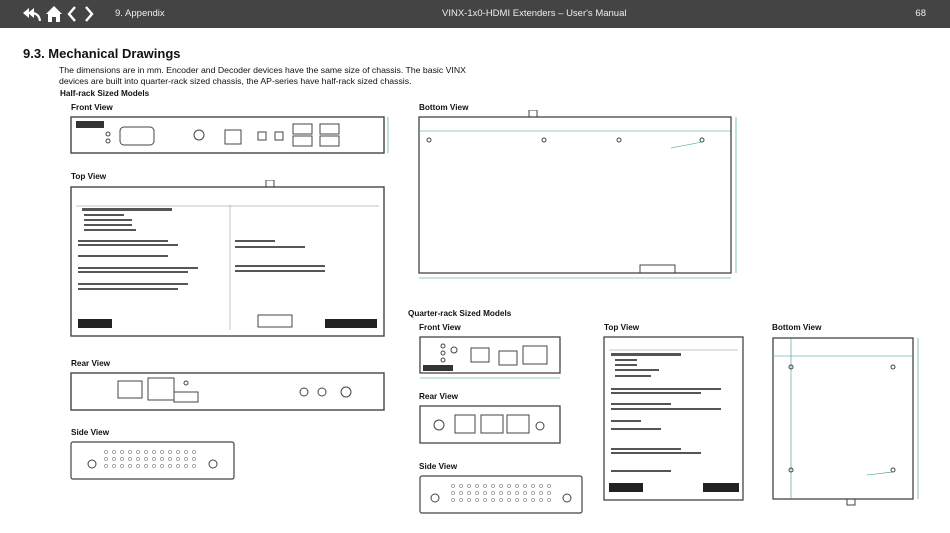  What do you see at coordinates (501, 494) in the screenshot?
I see `quarter-side-view-drawing` at bounding box center [501, 494].